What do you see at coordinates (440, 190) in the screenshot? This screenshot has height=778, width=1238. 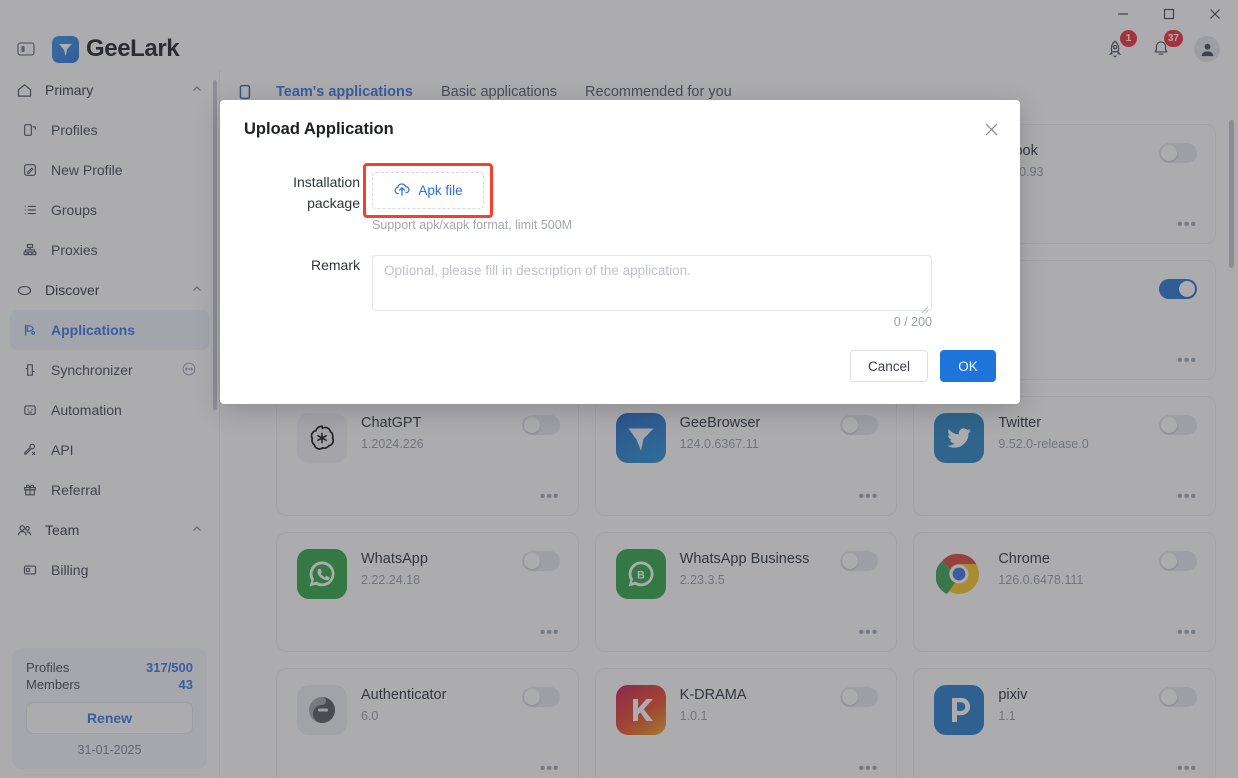 I see `apk-file-upload-label: Apk file` at bounding box center [440, 190].